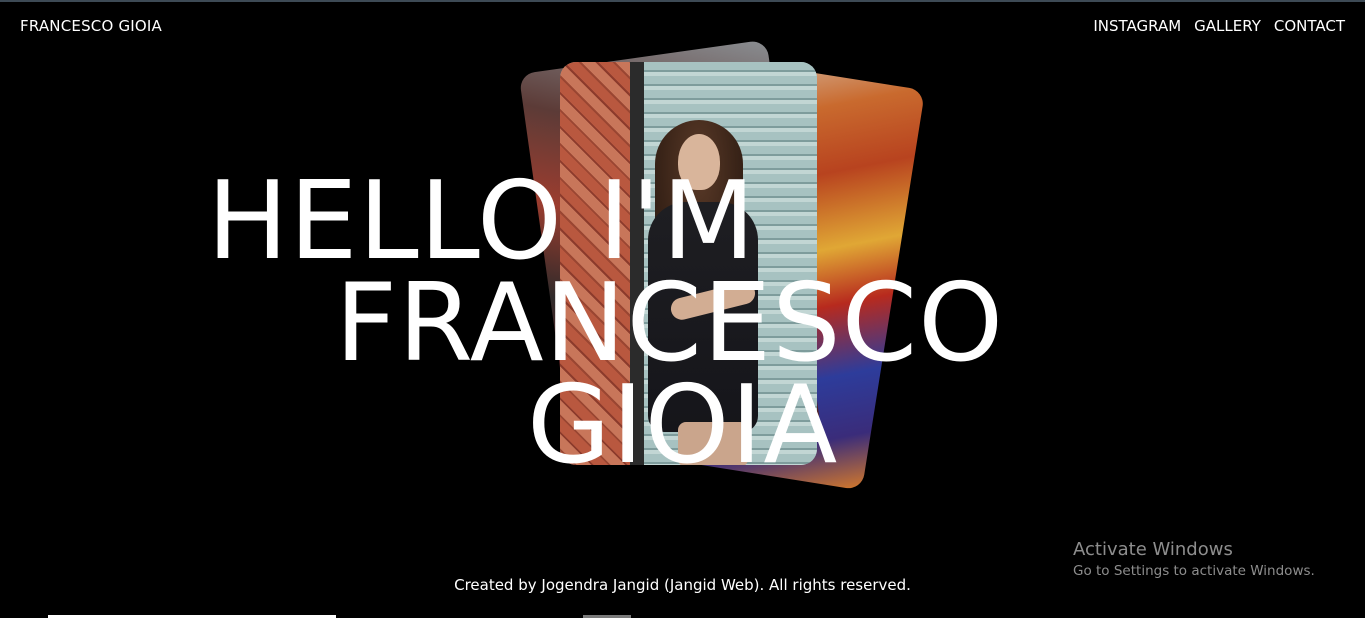 This screenshot has height=618, width=1365. What do you see at coordinates (1153, 549) in the screenshot?
I see `activation-title: Activate Windows` at bounding box center [1153, 549].